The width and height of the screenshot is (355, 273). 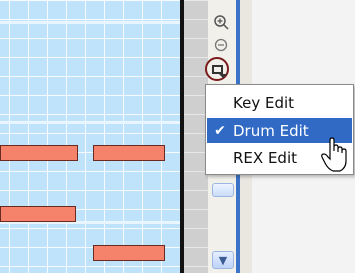 What do you see at coordinates (223, 224) in the screenshot?
I see `vertical-scrollbar: ▼` at bounding box center [223, 224].